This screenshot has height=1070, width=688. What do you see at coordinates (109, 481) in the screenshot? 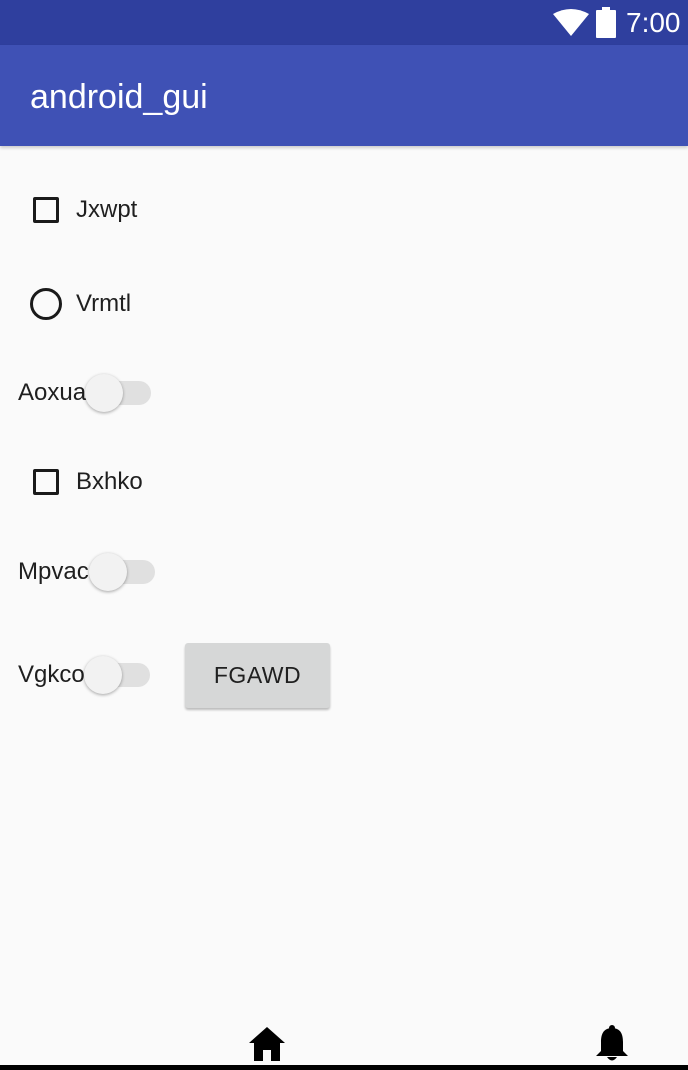
I see `checkbox-label: Bxhko` at bounding box center [109, 481].